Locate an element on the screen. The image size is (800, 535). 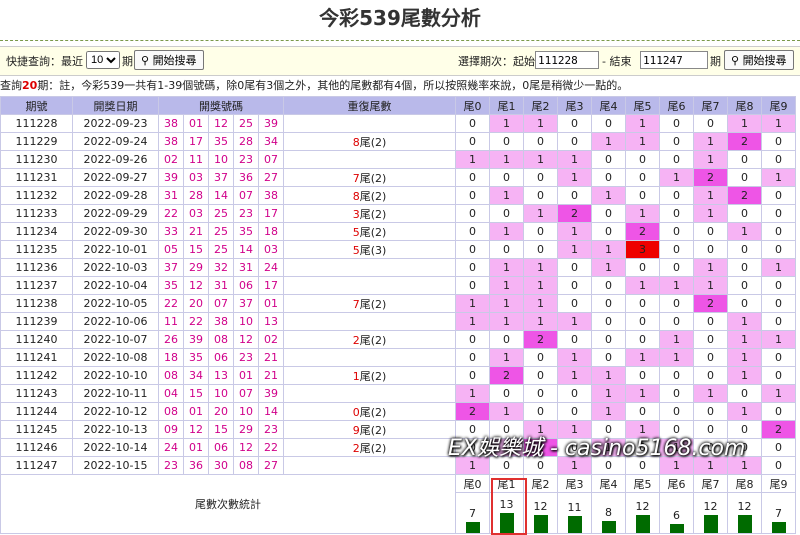
number-cell: 13 is located at coordinates (221, 375).